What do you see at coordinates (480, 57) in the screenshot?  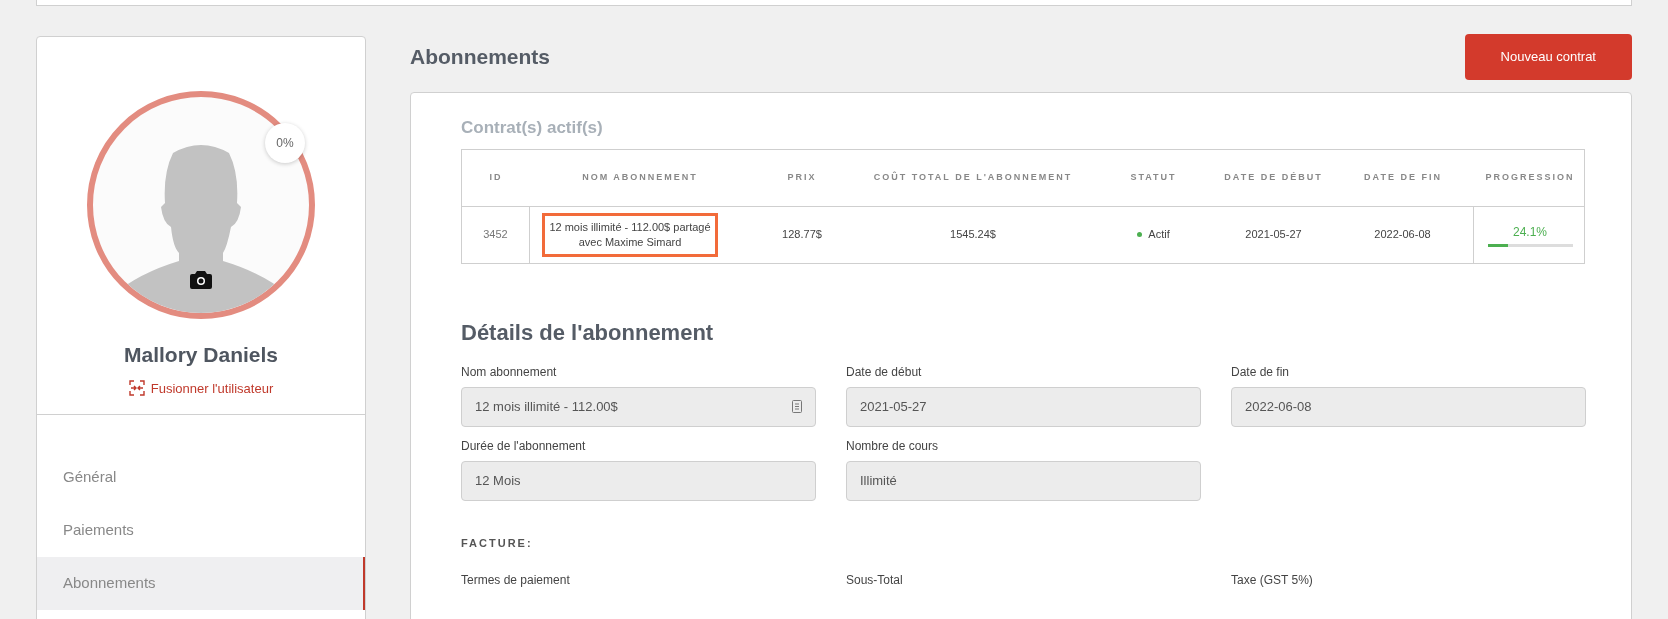 I see `page-title: Abonnements` at bounding box center [480, 57].